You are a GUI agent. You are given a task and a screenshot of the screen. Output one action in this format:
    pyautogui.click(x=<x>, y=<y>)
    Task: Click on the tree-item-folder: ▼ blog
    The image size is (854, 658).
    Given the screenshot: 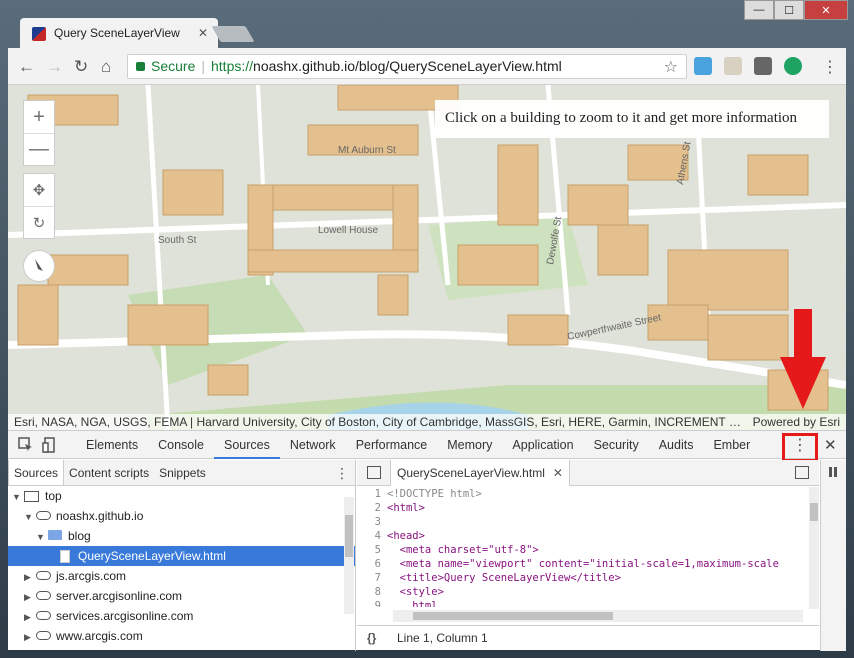 What is the action you would take?
    pyautogui.click(x=181, y=536)
    